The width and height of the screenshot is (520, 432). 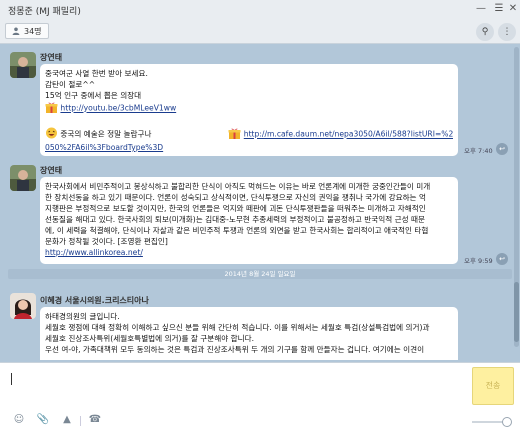 I want to click on text-caret, so click(x=11, y=379).